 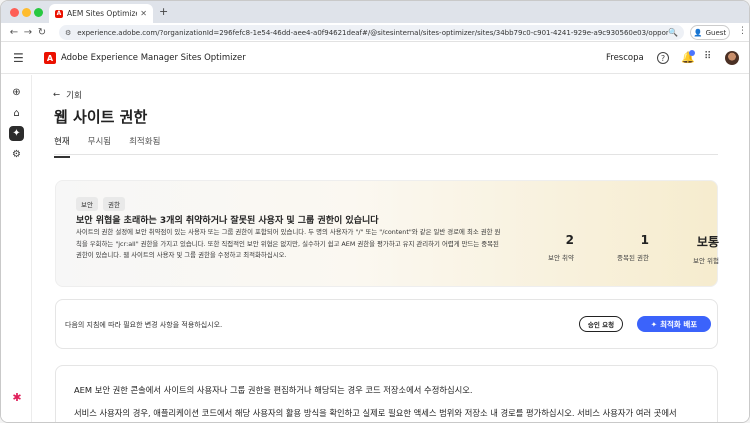 I want to click on metric-value: 1, so click(x=644, y=240).